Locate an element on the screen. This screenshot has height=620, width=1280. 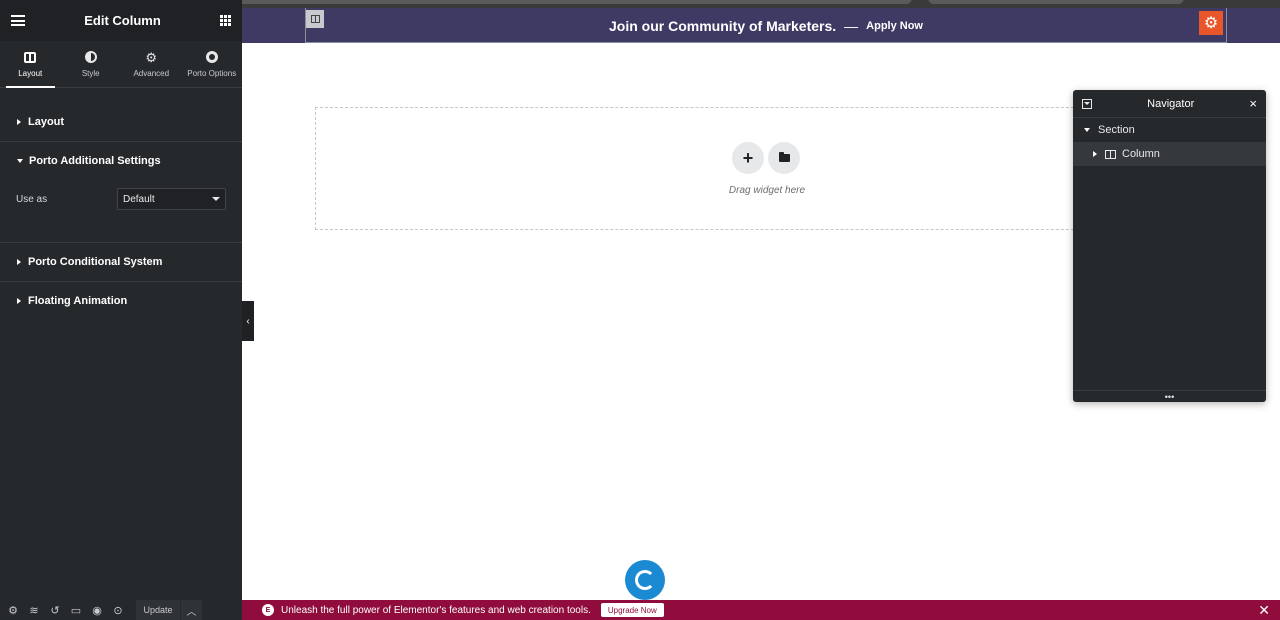
section-porto-conditional: Porto Conditional System is located at coordinates (121, 262).